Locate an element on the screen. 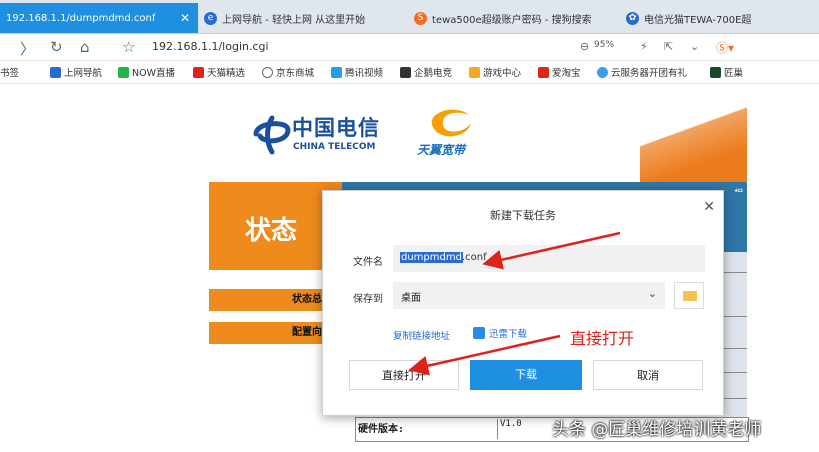 The image size is (819, 452). annotation-arrows is located at coordinates (514, 303).